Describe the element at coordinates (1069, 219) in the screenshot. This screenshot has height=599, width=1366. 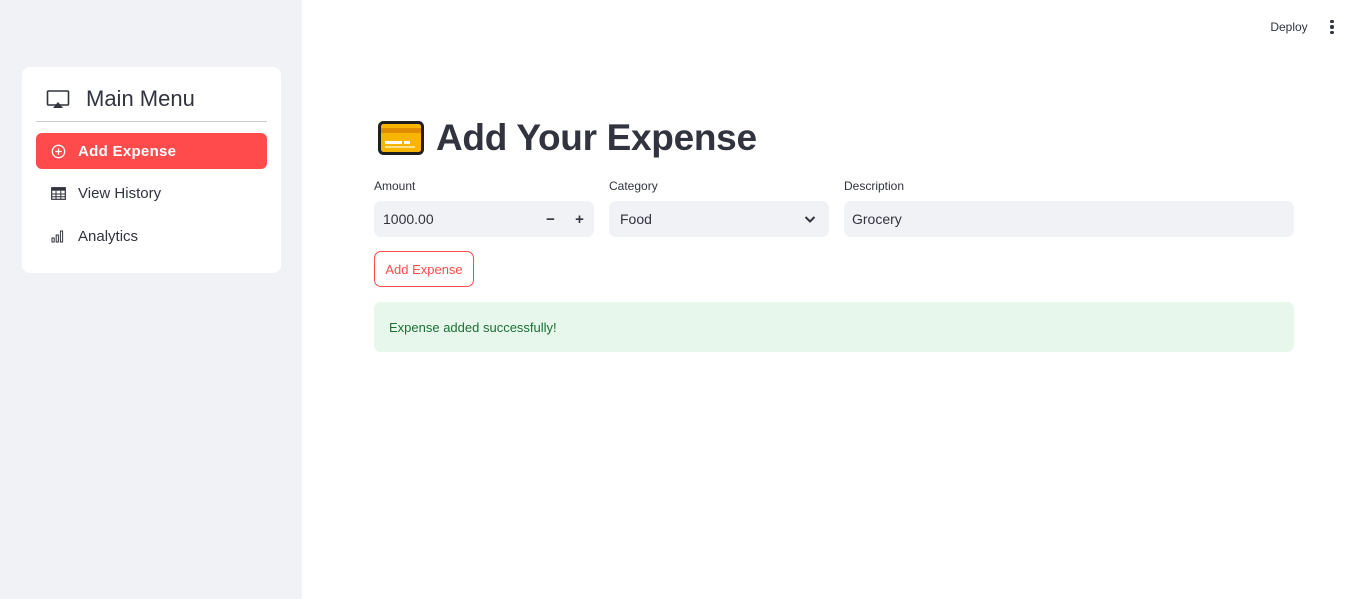
I see `description-input: Grocery` at that location.